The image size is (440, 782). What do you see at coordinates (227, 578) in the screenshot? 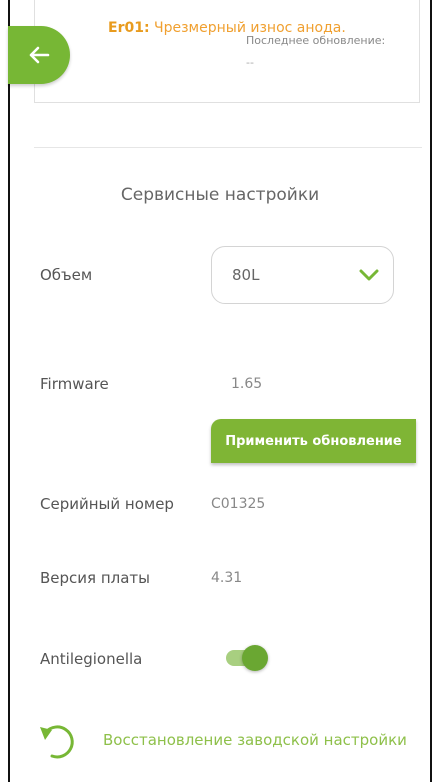
I see `board-version-value: 4.31` at bounding box center [227, 578].